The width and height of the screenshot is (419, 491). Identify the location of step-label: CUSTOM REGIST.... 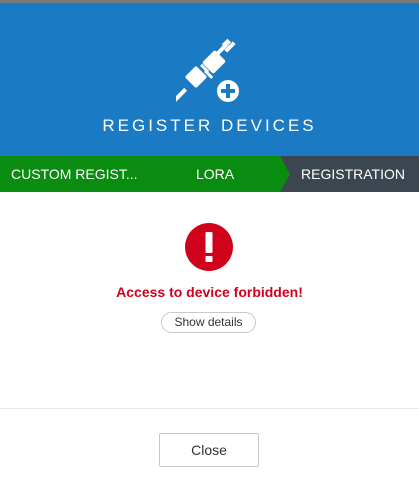
(74, 174).